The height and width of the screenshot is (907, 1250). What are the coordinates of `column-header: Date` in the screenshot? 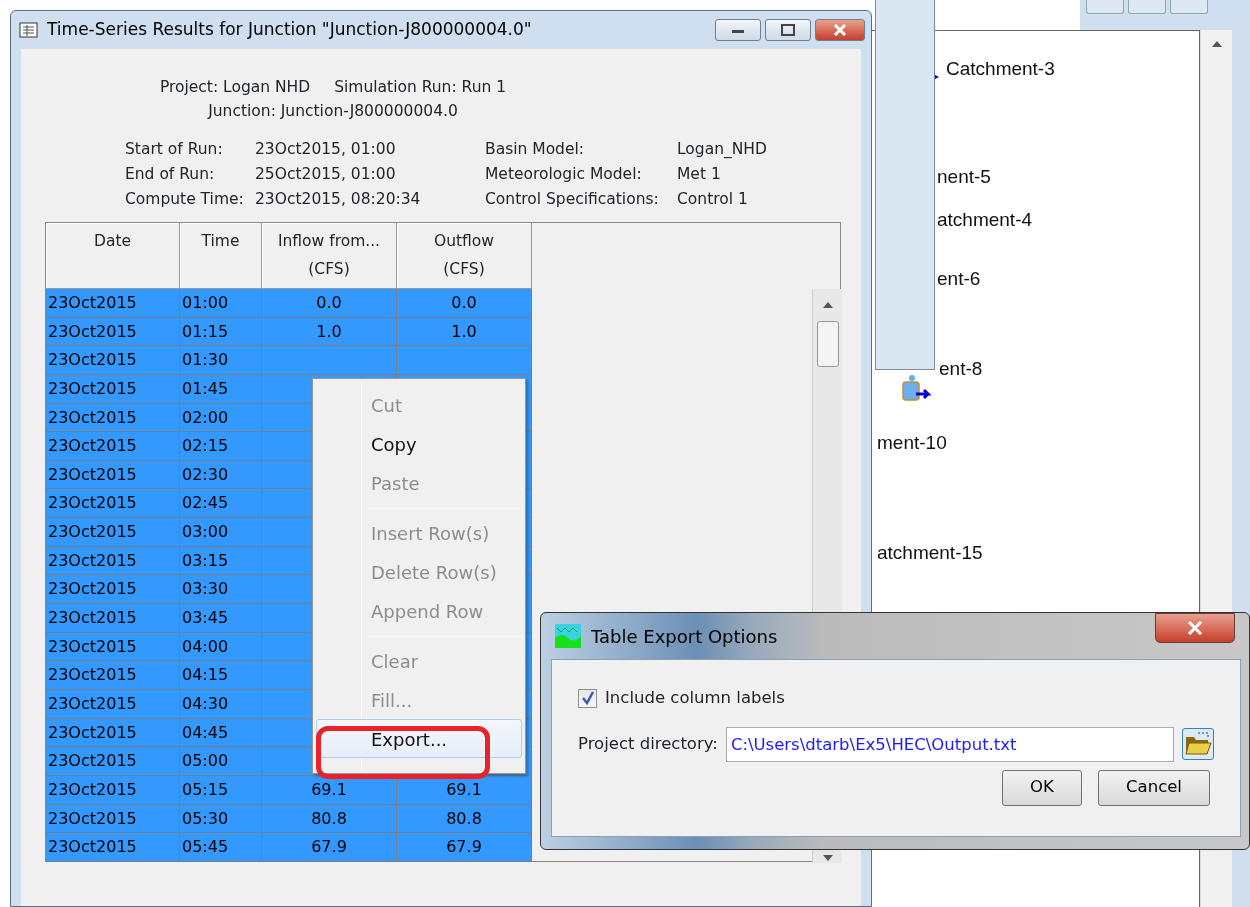 It's located at (113, 256).